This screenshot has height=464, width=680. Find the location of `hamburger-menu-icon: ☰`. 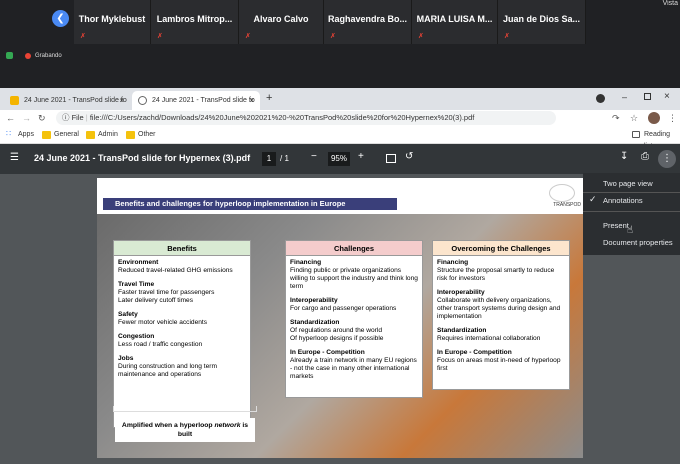

hamburger-menu-icon: ☰ is located at coordinates (14, 157).